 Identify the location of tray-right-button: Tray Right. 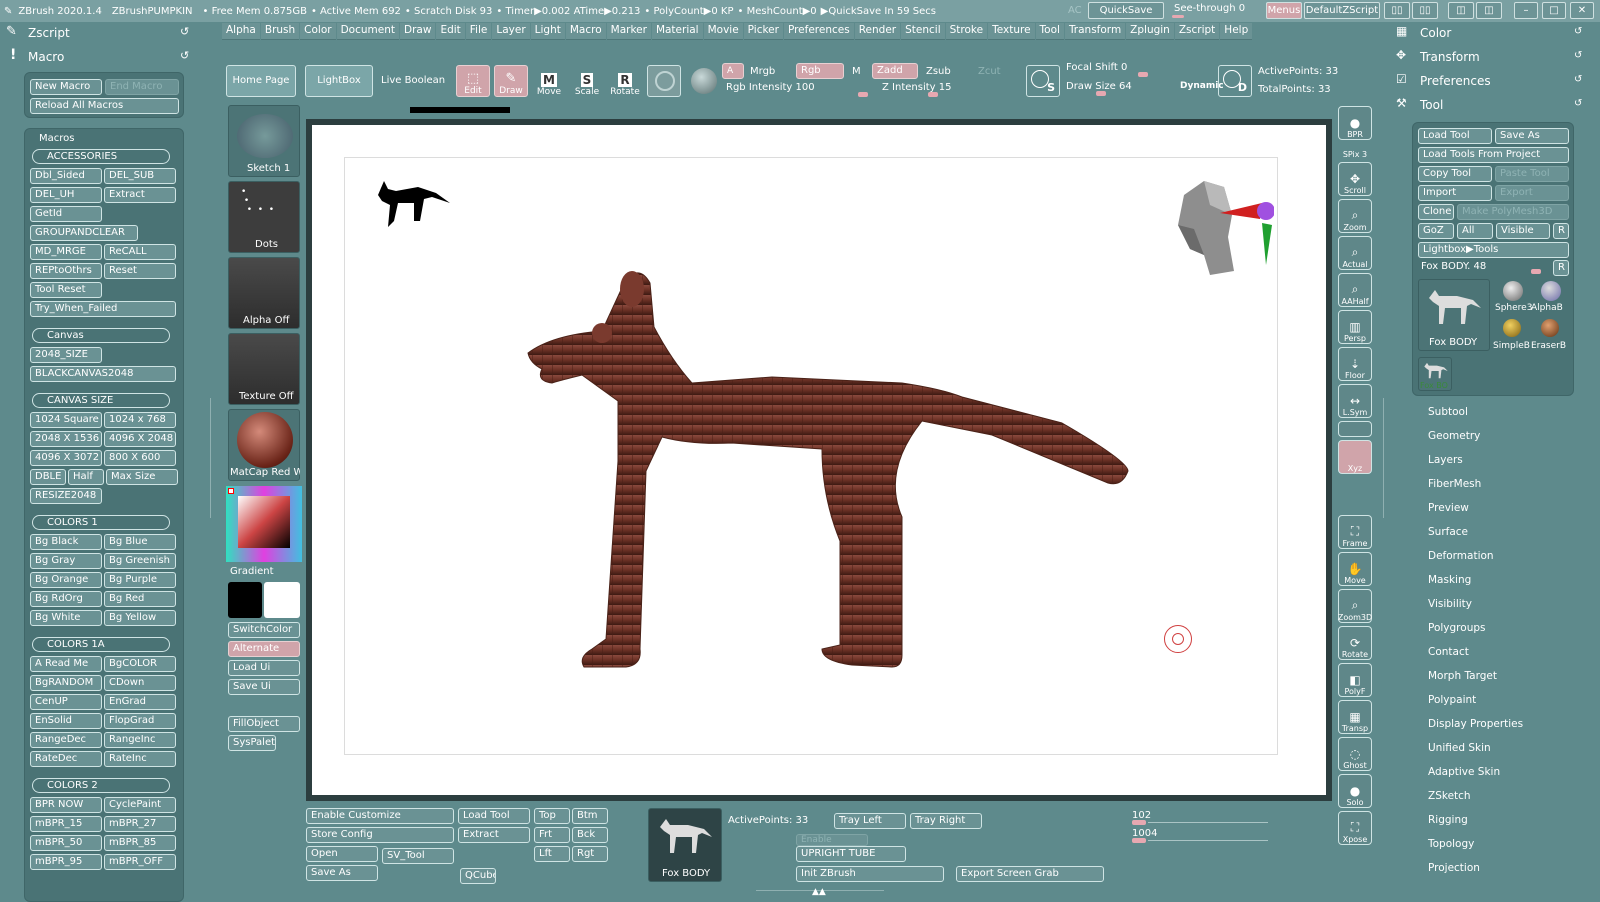
(946, 821).